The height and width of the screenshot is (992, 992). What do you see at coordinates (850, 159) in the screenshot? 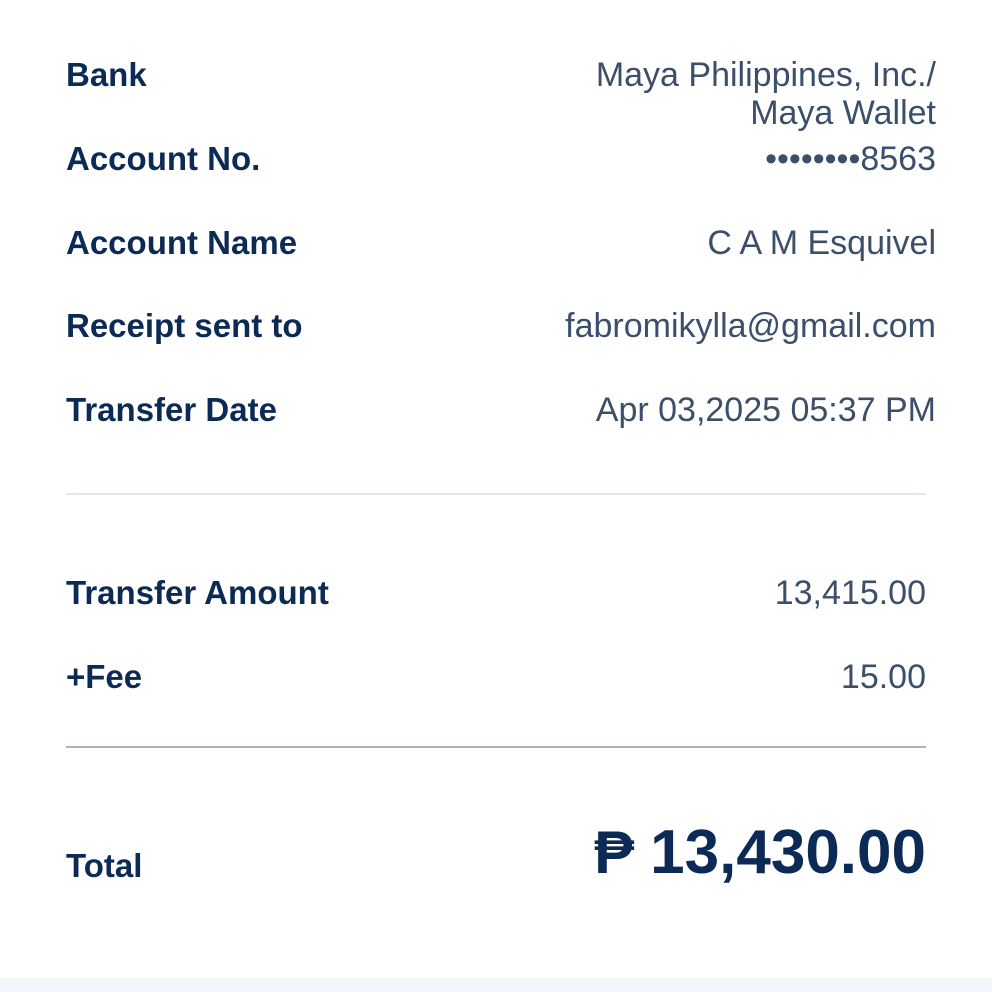
I see `account-no-value: ••••••••8563` at bounding box center [850, 159].